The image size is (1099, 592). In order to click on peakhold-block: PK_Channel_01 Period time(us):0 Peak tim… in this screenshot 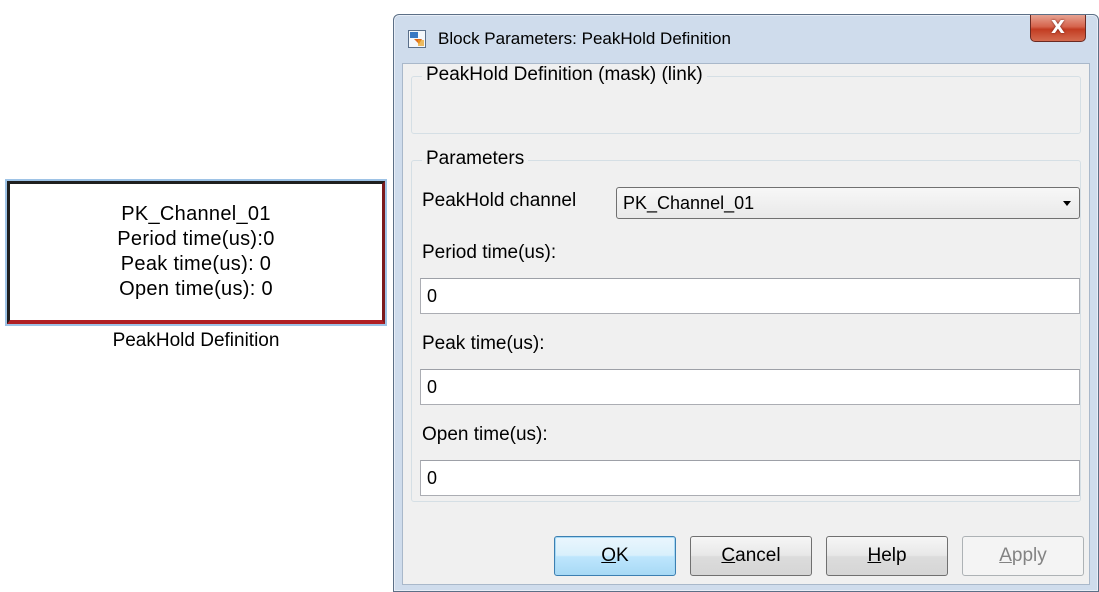, I will do `click(196, 252)`.